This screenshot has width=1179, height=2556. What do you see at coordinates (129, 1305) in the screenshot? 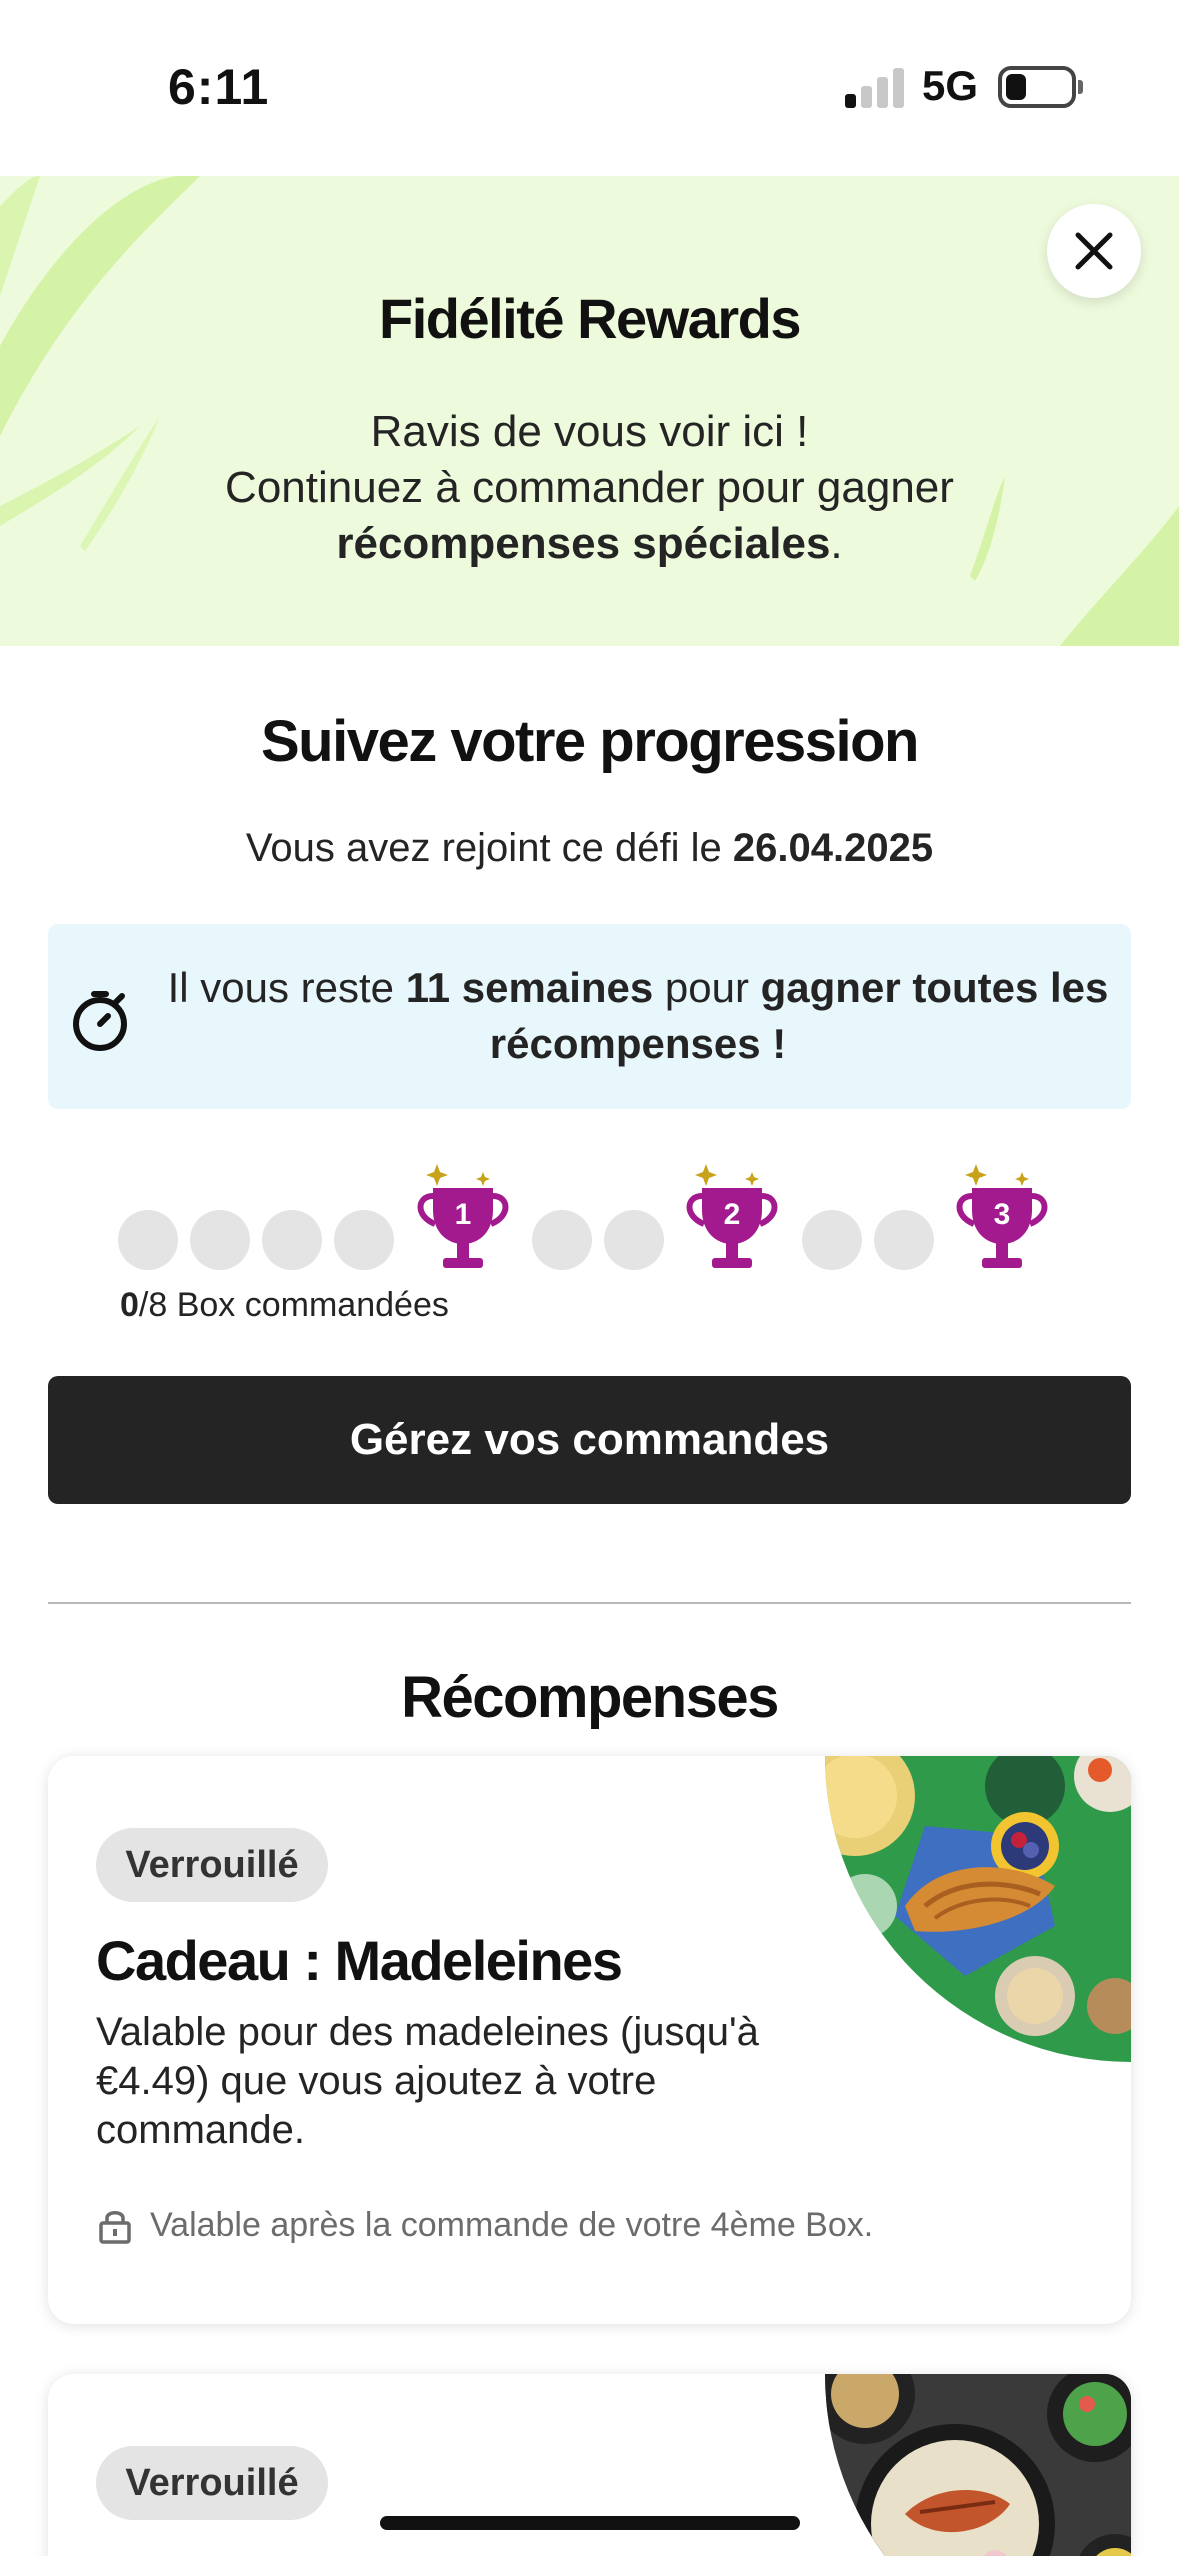
I see `boxes-ordered-value: 0` at bounding box center [129, 1305].